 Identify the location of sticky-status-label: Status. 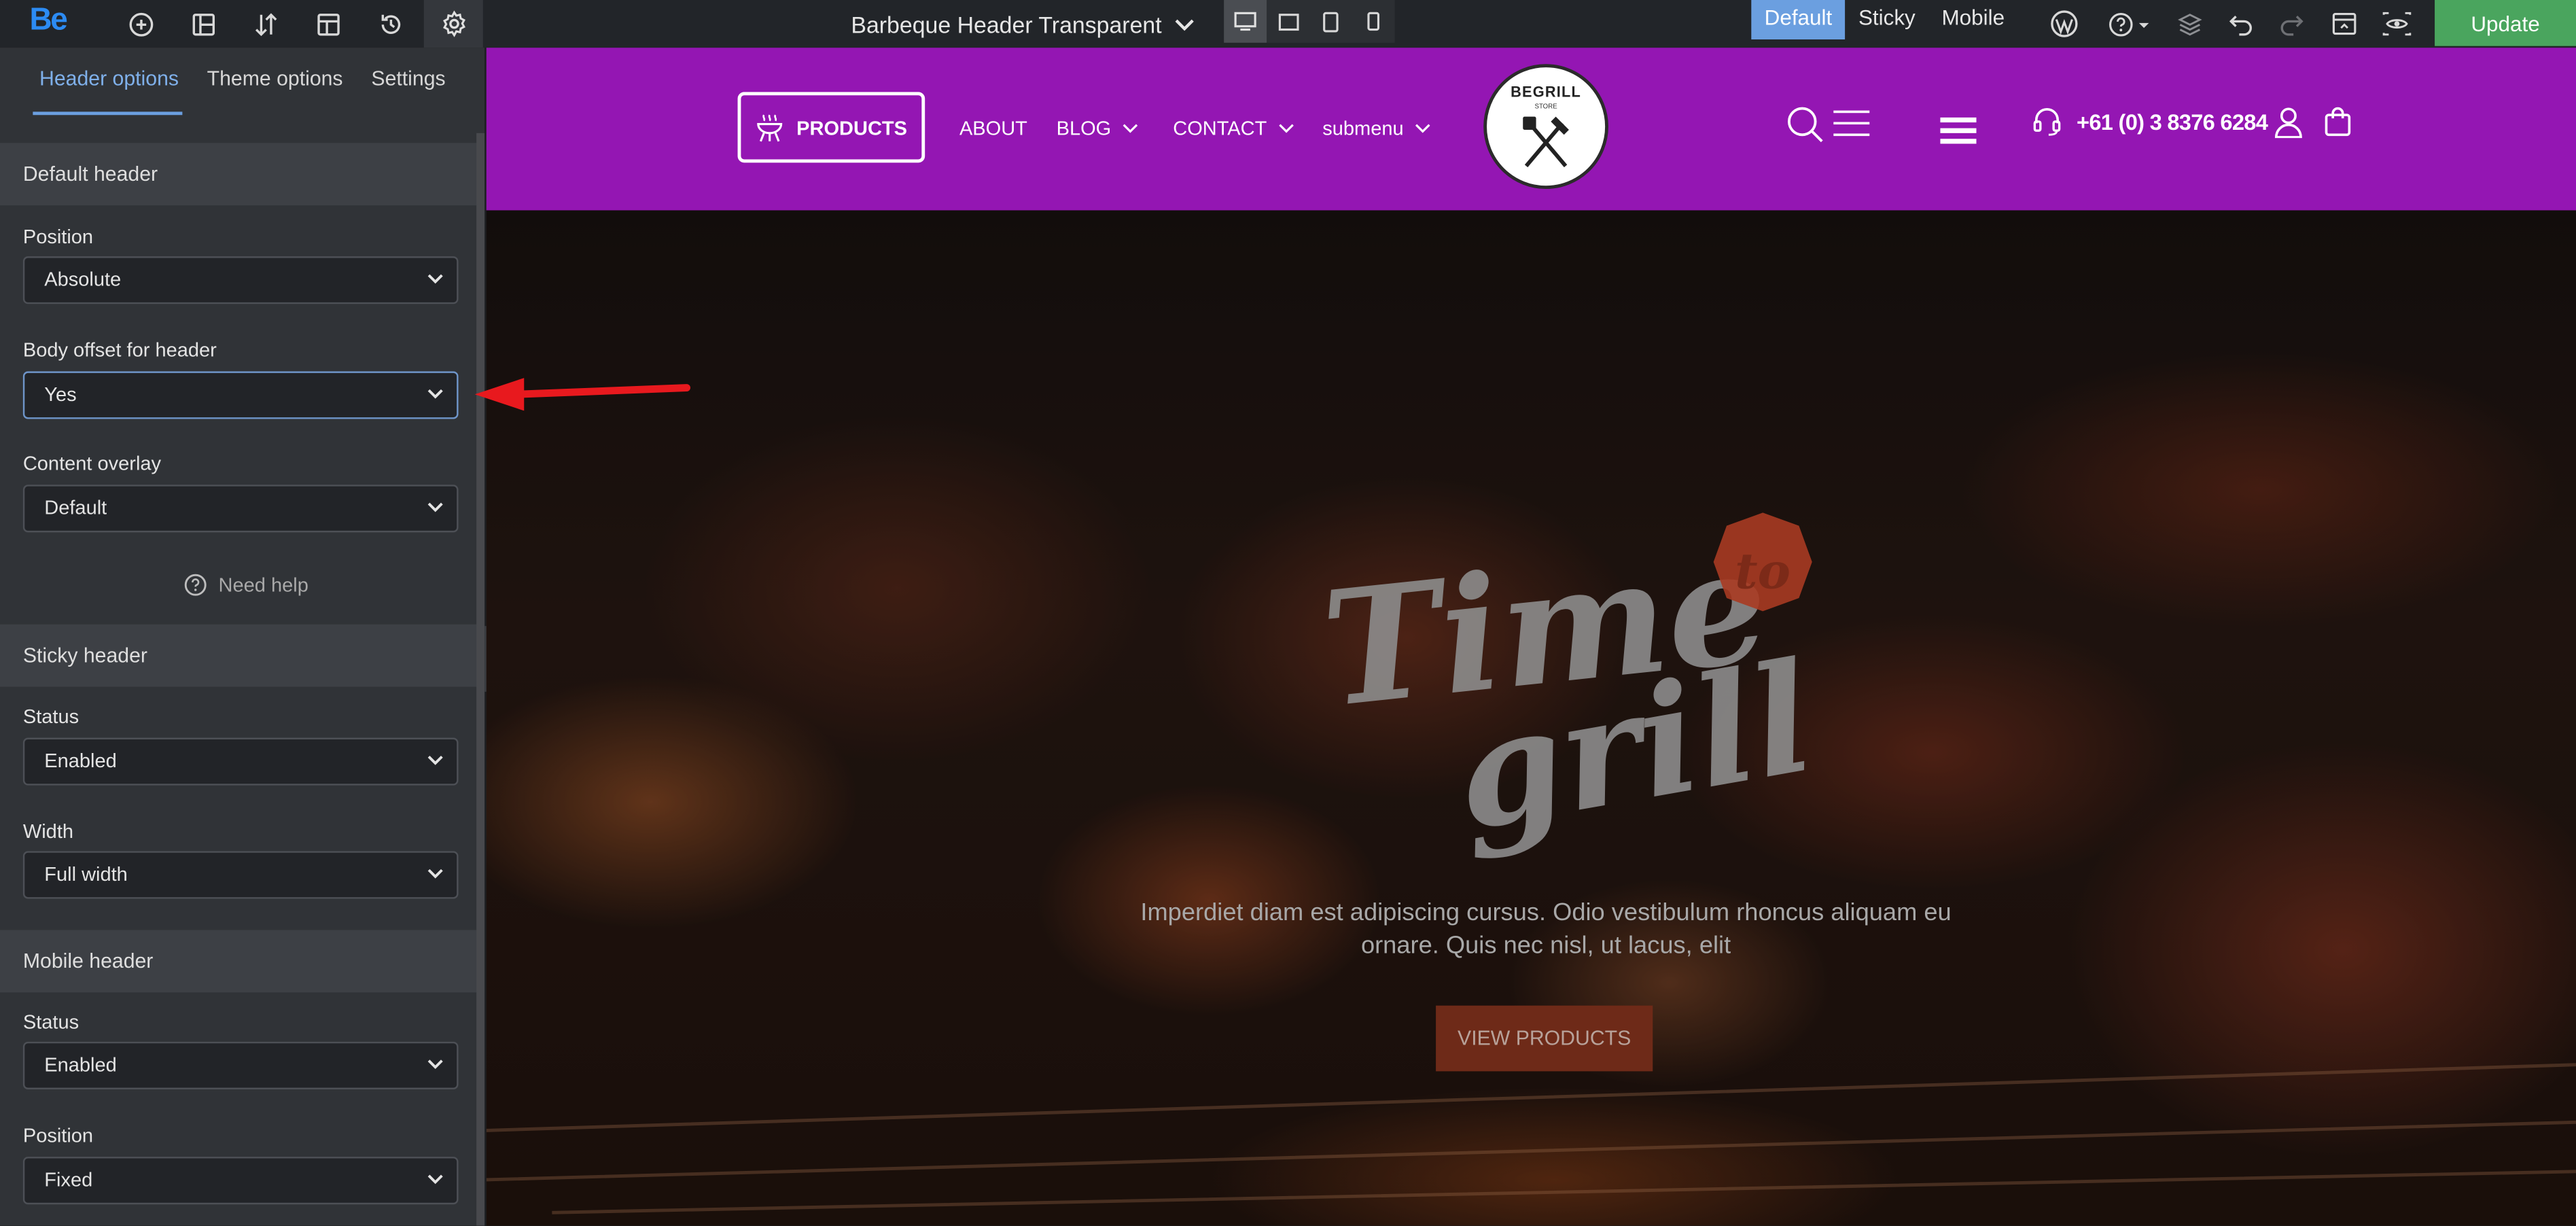
(51, 717).